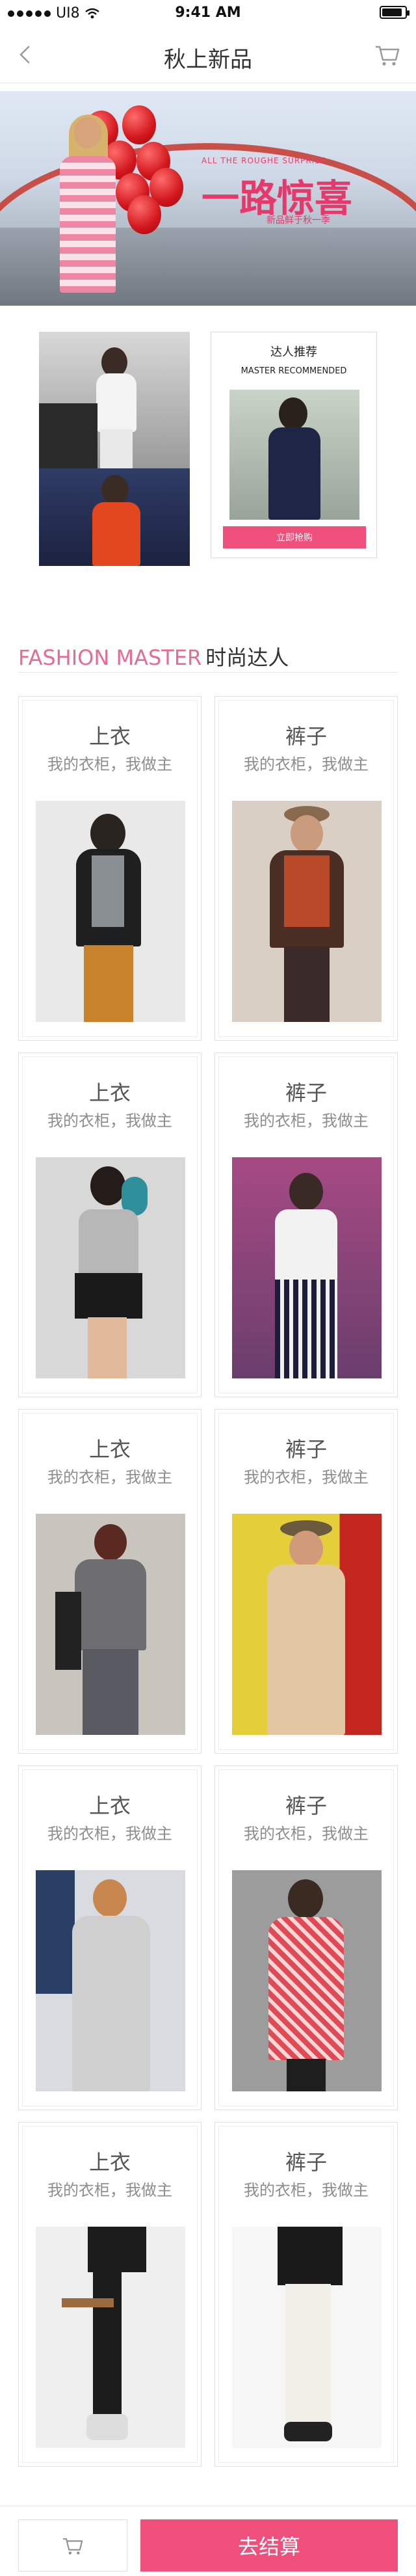 This screenshot has width=416, height=2576. Describe the element at coordinates (294, 537) in the screenshot. I see `buy-now-button: 立即抢购` at that location.